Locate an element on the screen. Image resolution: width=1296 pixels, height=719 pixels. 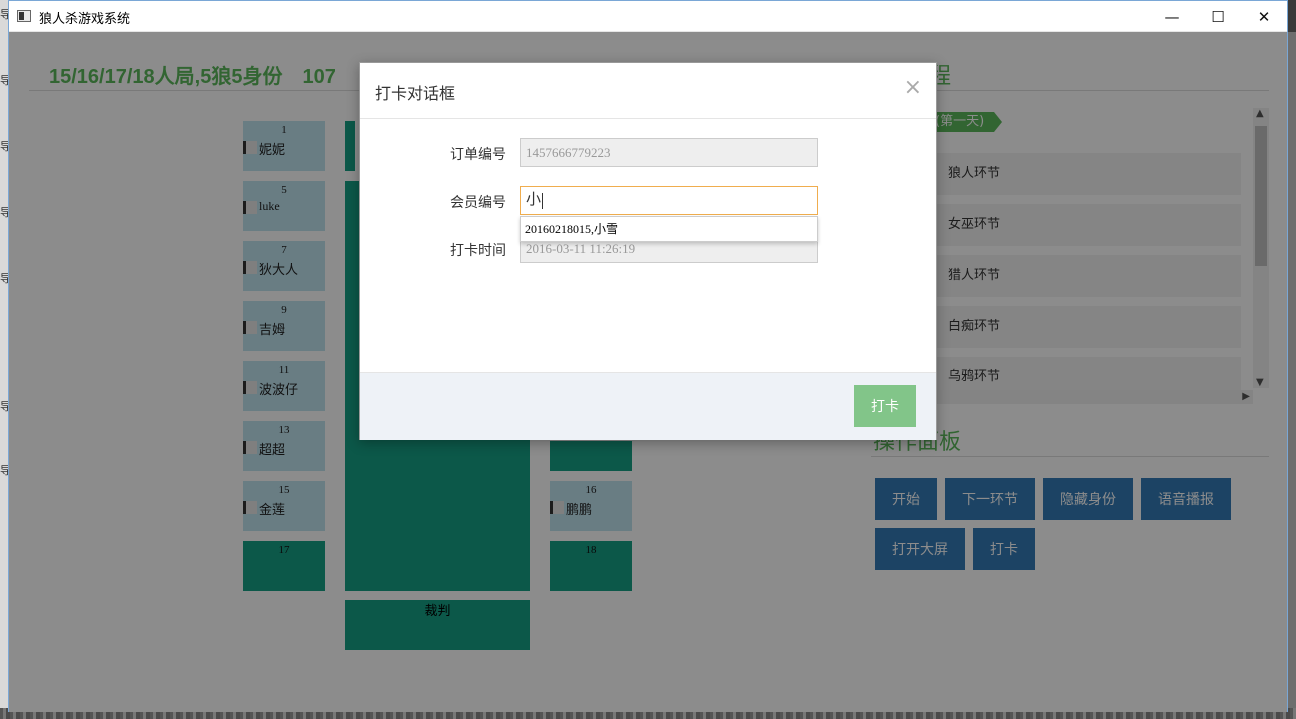
member-number-input: 小 is located at coordinates (669, 200).